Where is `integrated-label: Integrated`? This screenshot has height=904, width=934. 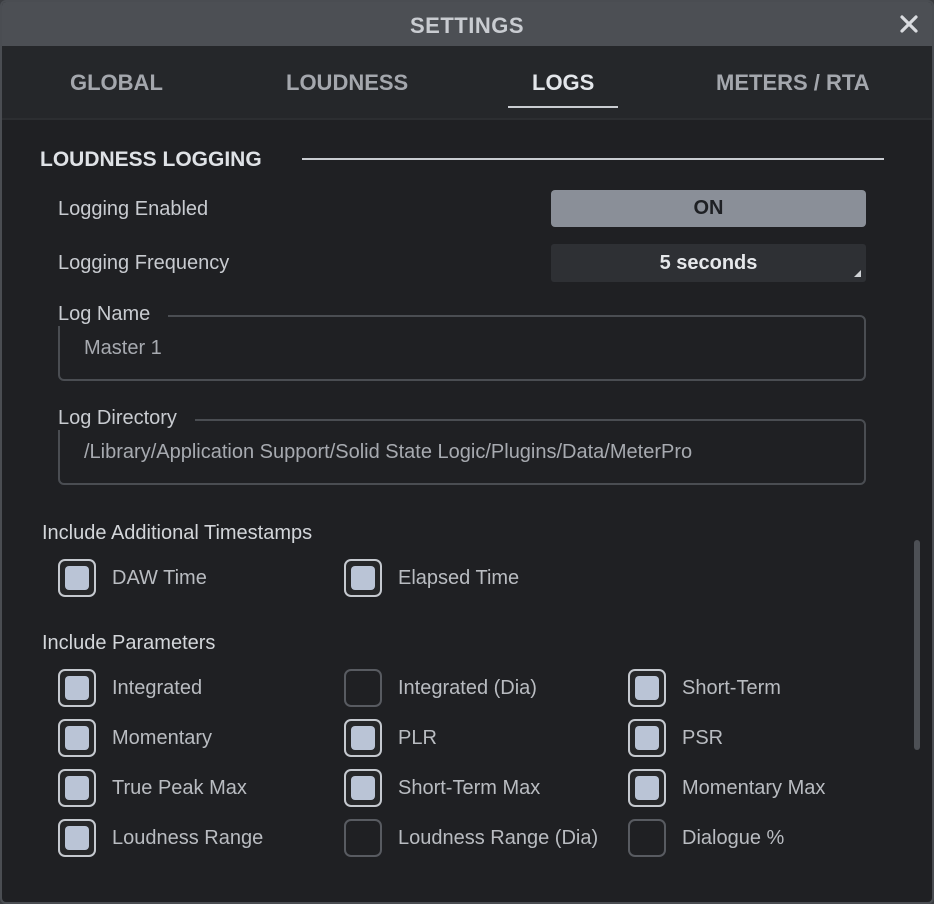
integrated-label: Integrated is located at coordinates (157, 688).